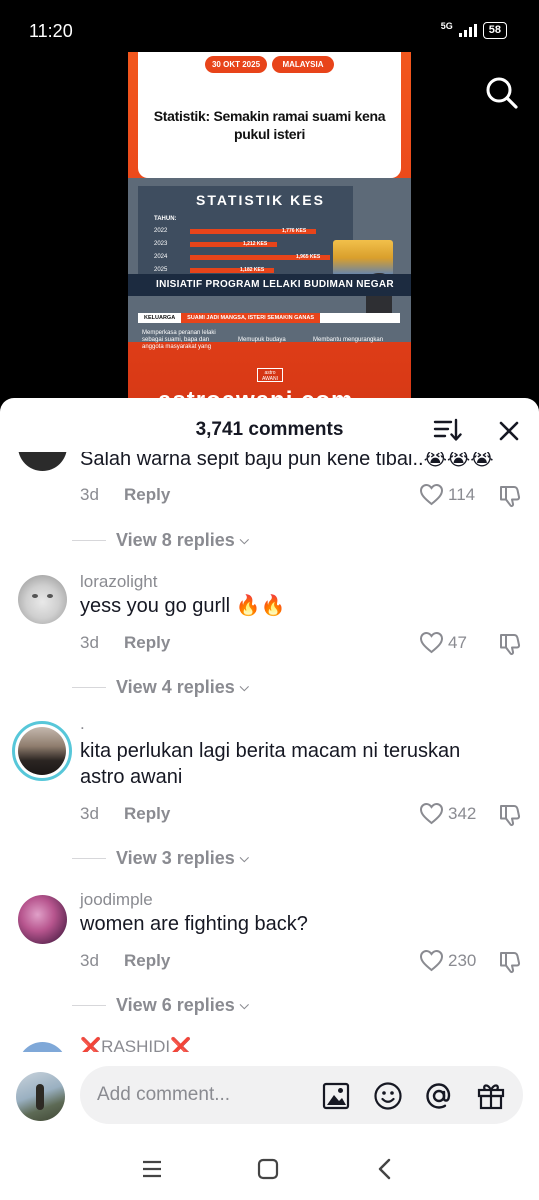 This screenshot has width=539, height=1200. I want to click on search-icon, so click(502, 93).